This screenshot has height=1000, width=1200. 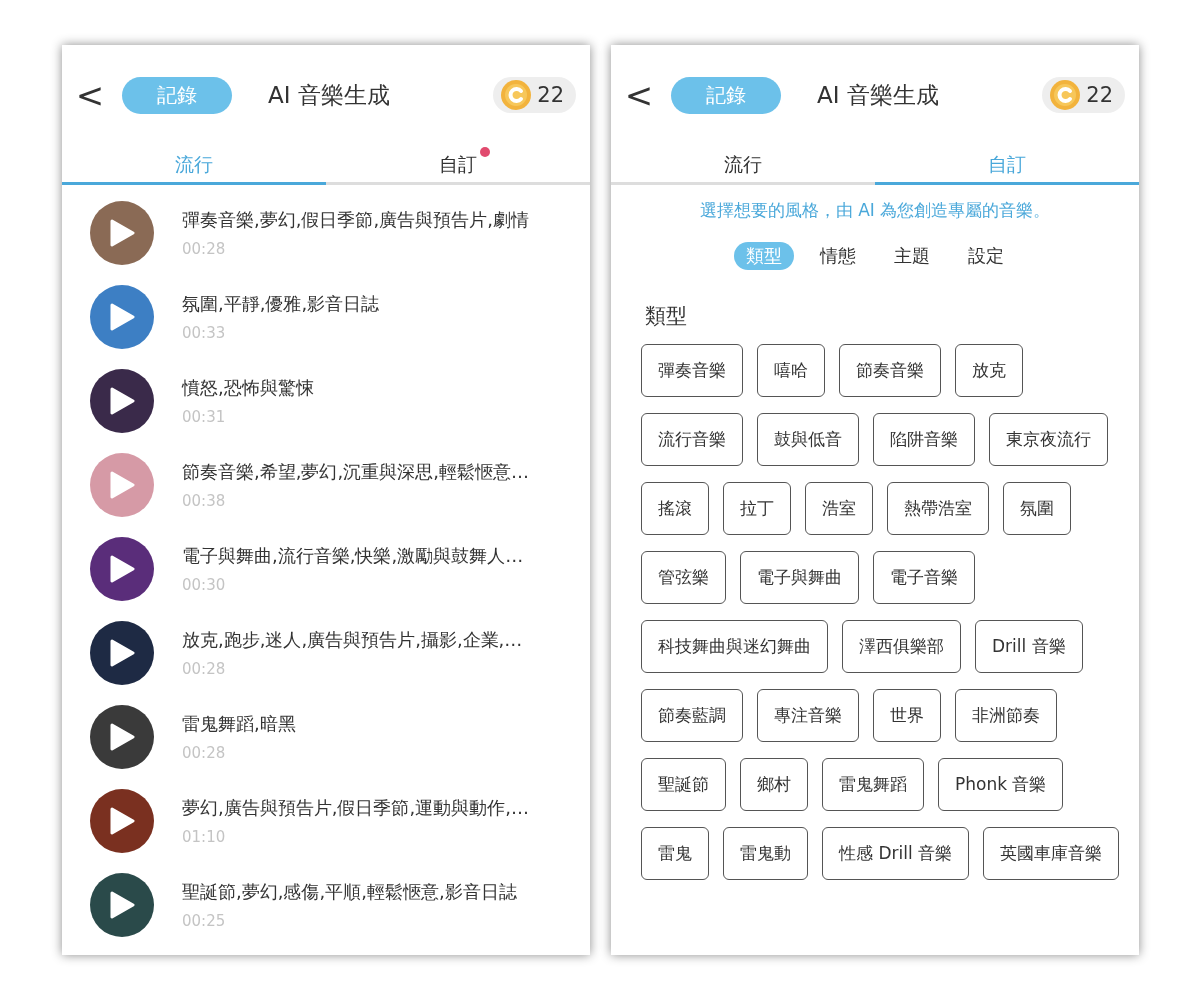 What do you see at coordinates (839, 508) in the screenshot?
I see `genre-chip: 浩室` at bounding box center [839, 508].